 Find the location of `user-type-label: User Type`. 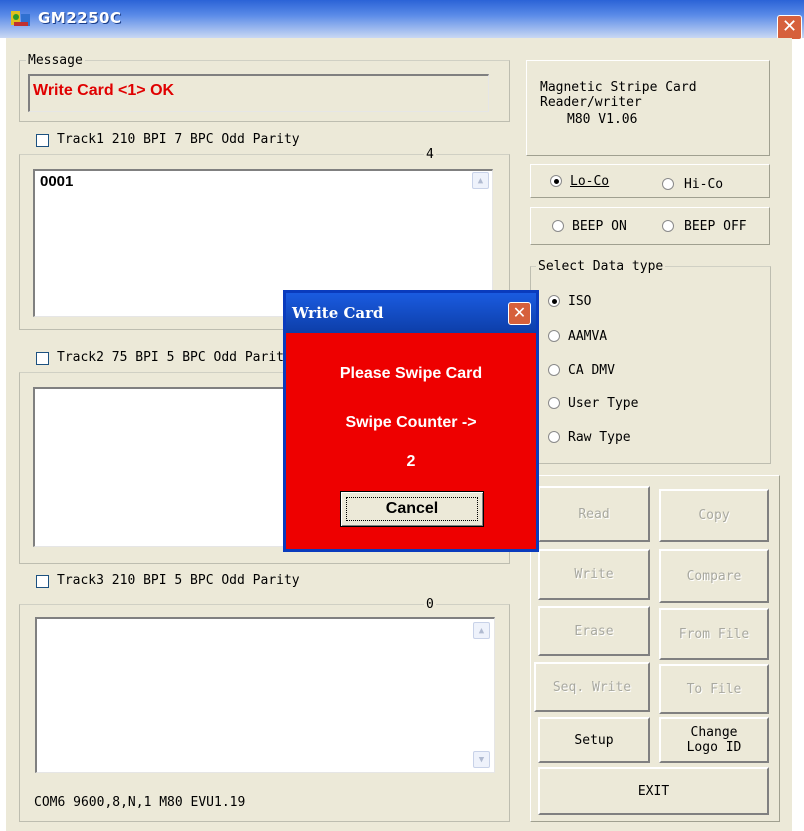

user-type-label: User Type is located at coordinates (603, 403).